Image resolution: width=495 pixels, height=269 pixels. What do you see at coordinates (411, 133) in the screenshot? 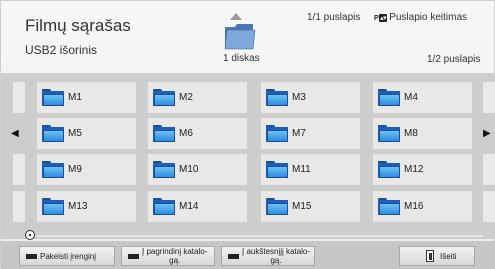
I see `folder-label: M8` at bounding box center [411, 133].